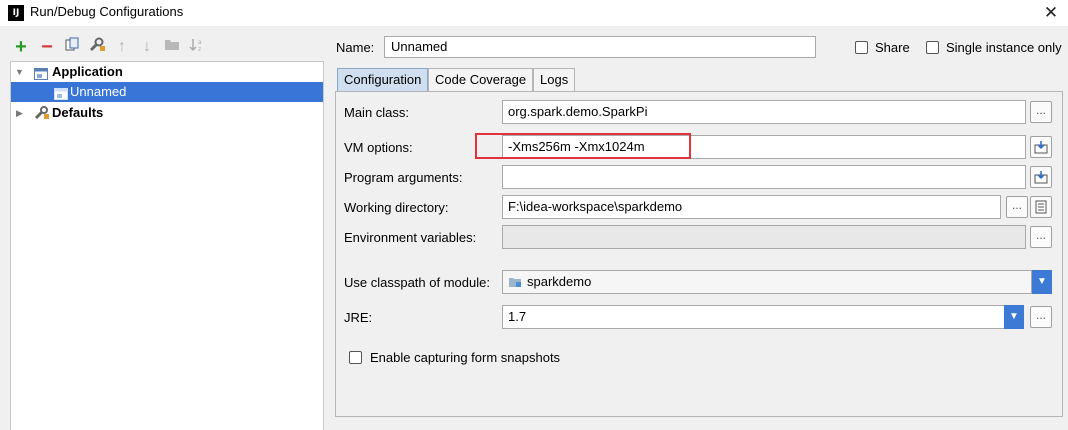 The width and height of the screenshot is (1068, 430). What do you see at coordinates (167, 92) in the screenshot?
I see `tree-item-unnamed: Unnamed` at bounding box center [167, 92].